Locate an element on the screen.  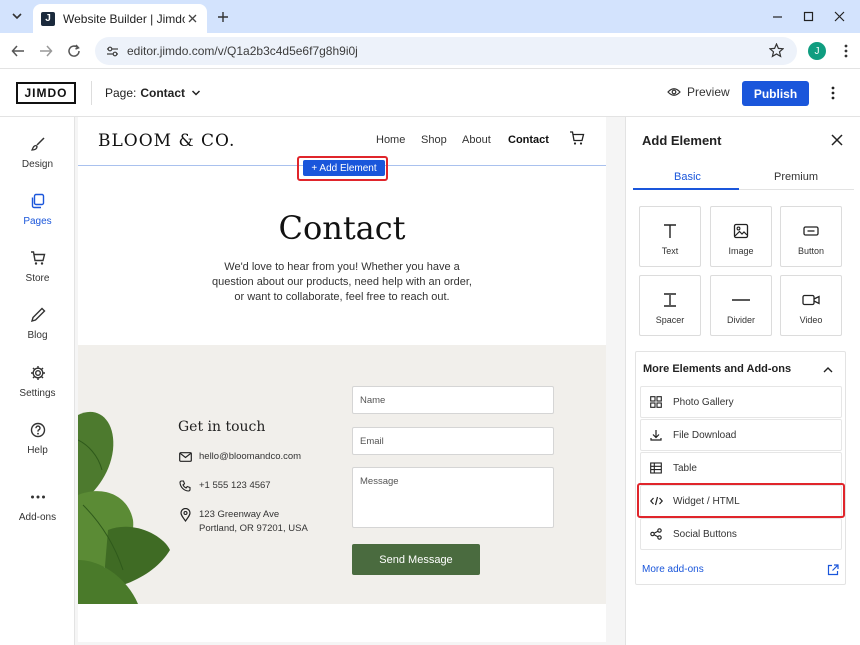
site-nav-home: Home is located at coordinates (390, 140).